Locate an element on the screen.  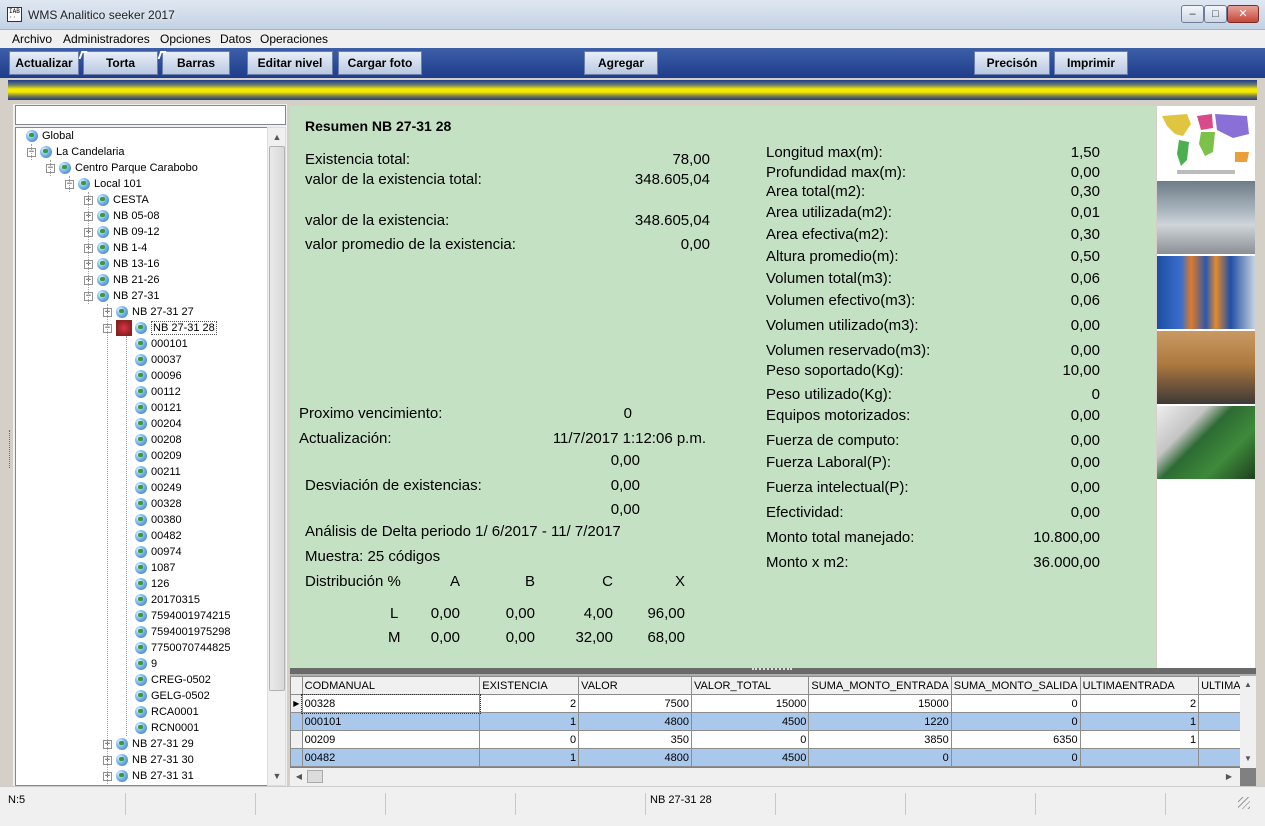
precision-button: Precisón is located at coordinates (1012, 63).